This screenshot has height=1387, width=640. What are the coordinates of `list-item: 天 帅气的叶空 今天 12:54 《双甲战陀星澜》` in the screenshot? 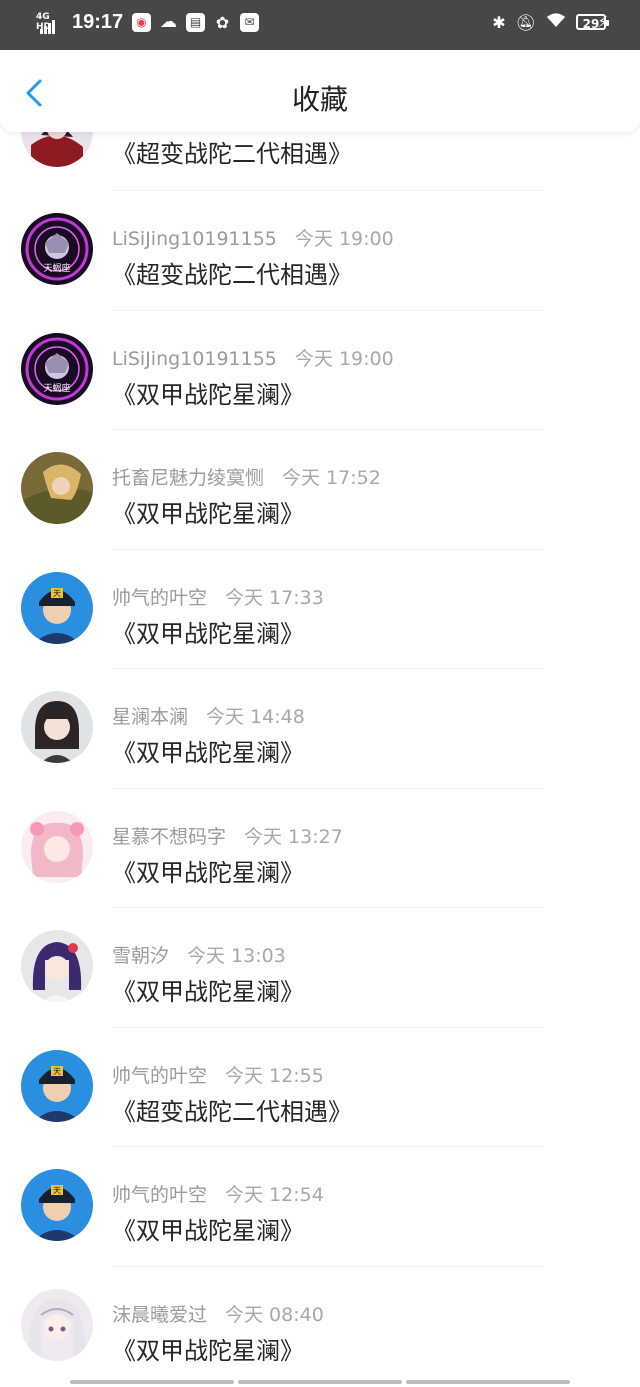 It's located at (320, 1207).